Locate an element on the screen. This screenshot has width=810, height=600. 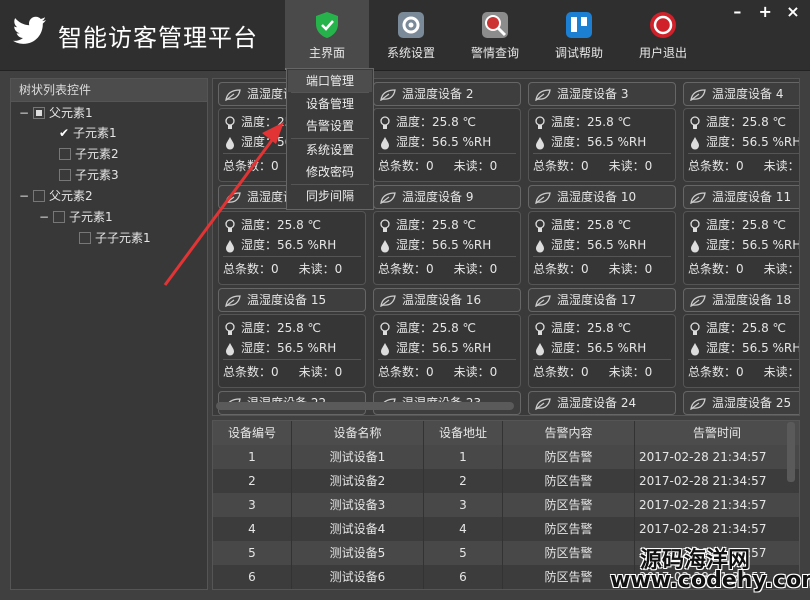
nav-debug-help: 调试帮助 is located at coordinates (579, 34).